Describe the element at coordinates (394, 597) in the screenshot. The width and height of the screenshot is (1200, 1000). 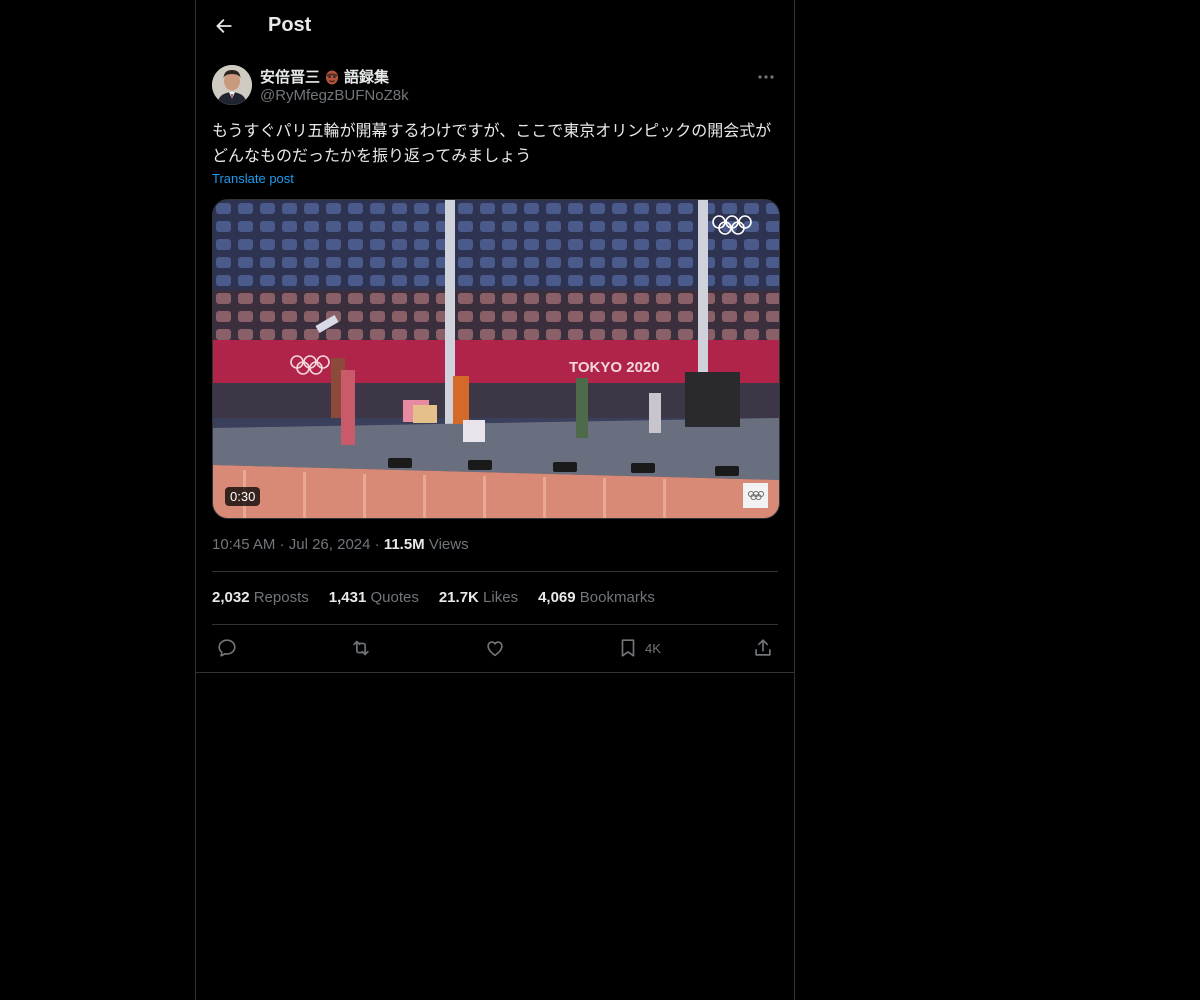
I see `quotes-label: Quotes` at that location.